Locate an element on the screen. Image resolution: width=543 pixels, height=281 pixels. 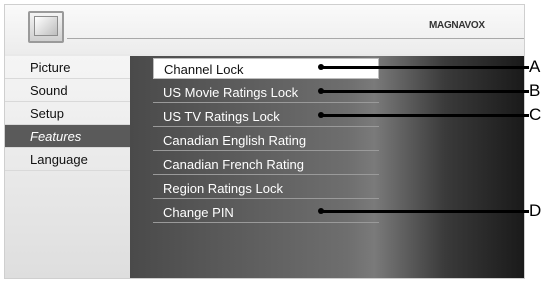
main-menu-item-sound: Sound is located at coordinates (67, 90).